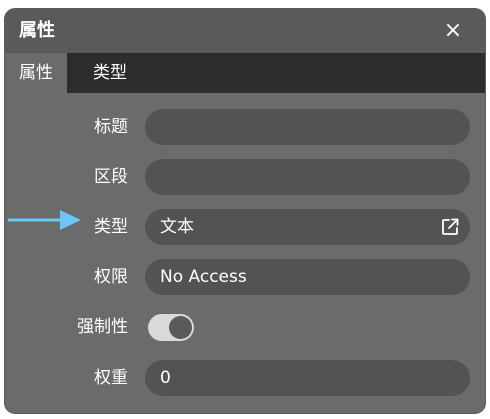 This screenshot has height=419, width=490. What do you see at coordinates (44, 220) in the screenshot?
I see `arrow-right-icon` at bounding box center [44, 220].